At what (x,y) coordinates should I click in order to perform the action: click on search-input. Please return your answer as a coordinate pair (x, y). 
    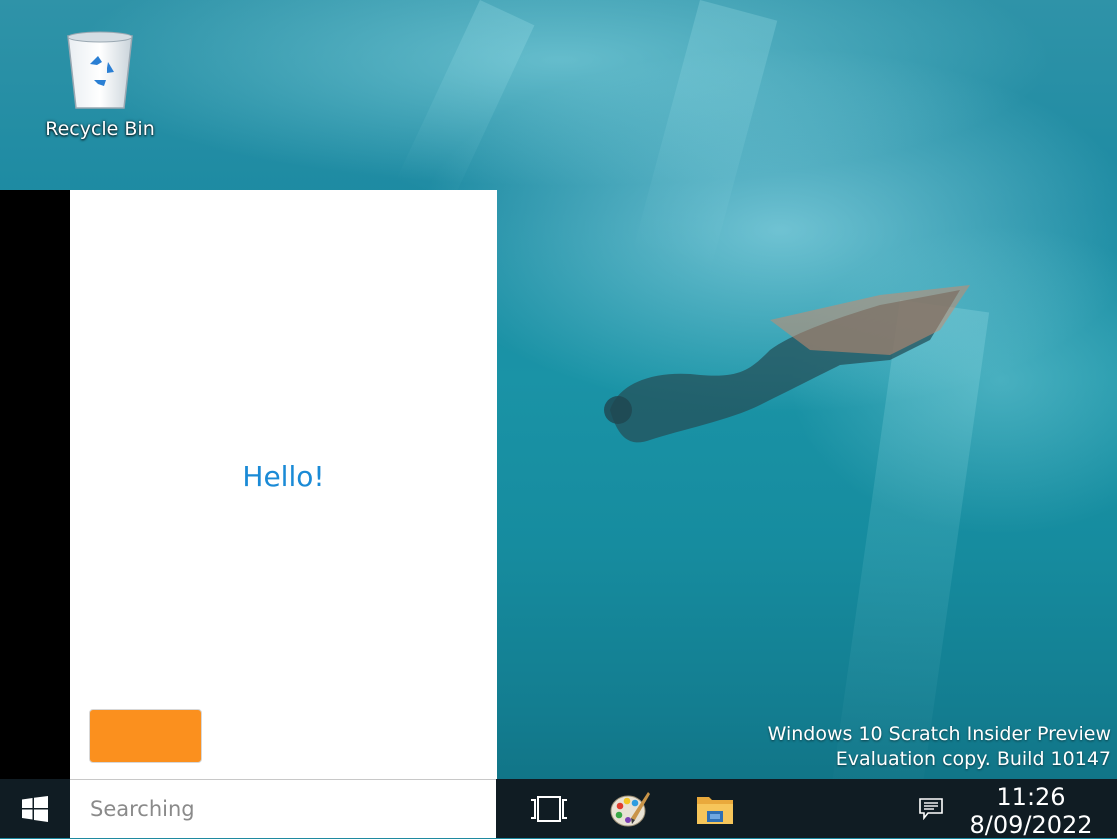
    Looking at the image, I should click on (280, 809).